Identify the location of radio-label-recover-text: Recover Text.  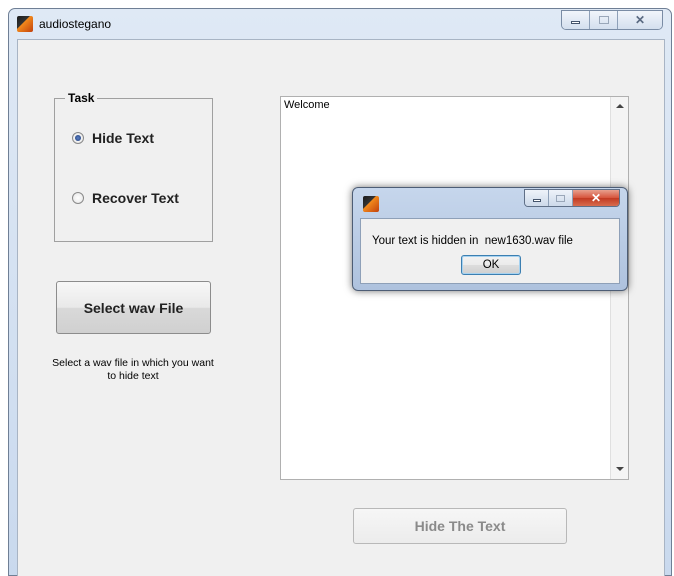
(135, 198).